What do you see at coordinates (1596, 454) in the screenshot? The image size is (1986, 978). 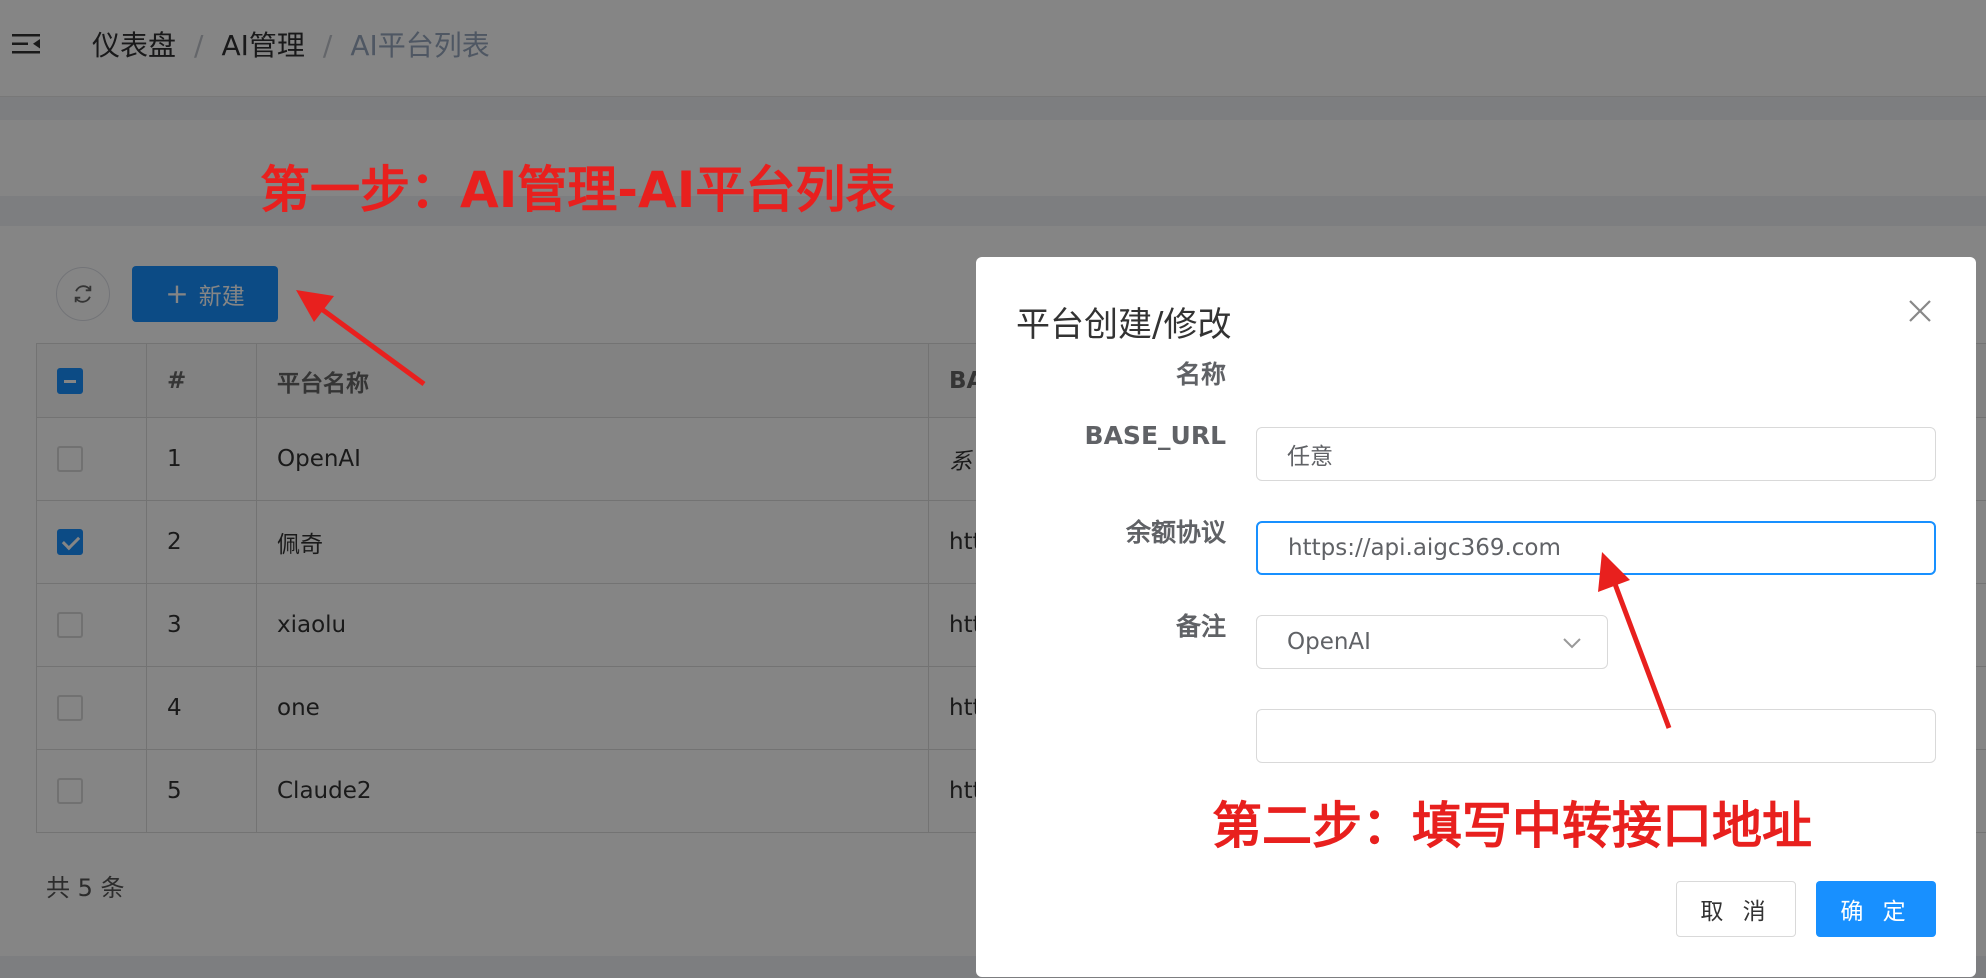 I see `name-input: 任意` at bounding box center [1596, 454].